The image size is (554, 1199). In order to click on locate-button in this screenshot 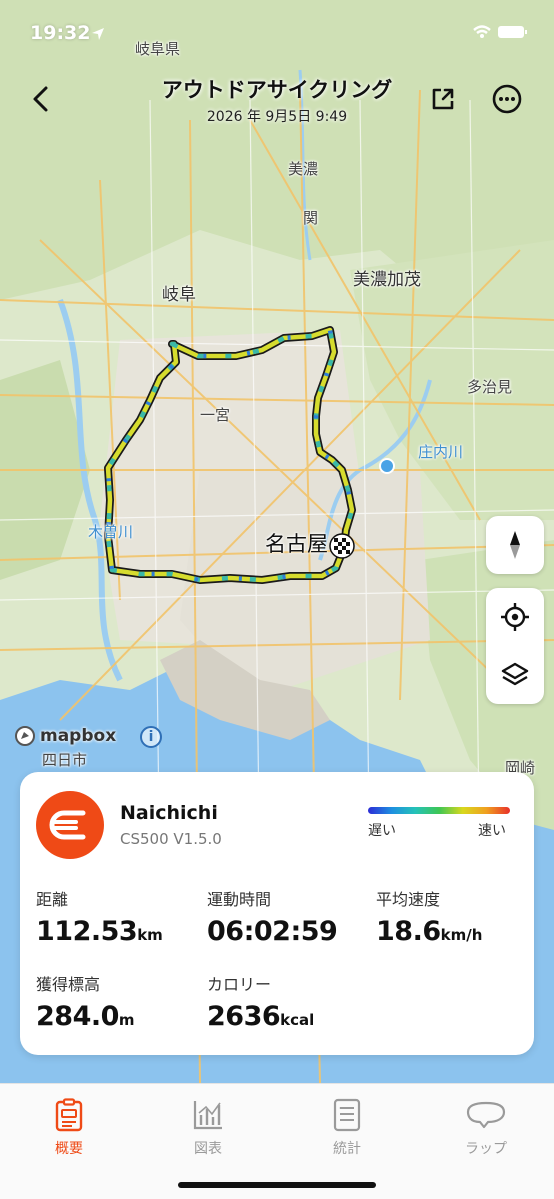, I will do `click(515, 617)`.